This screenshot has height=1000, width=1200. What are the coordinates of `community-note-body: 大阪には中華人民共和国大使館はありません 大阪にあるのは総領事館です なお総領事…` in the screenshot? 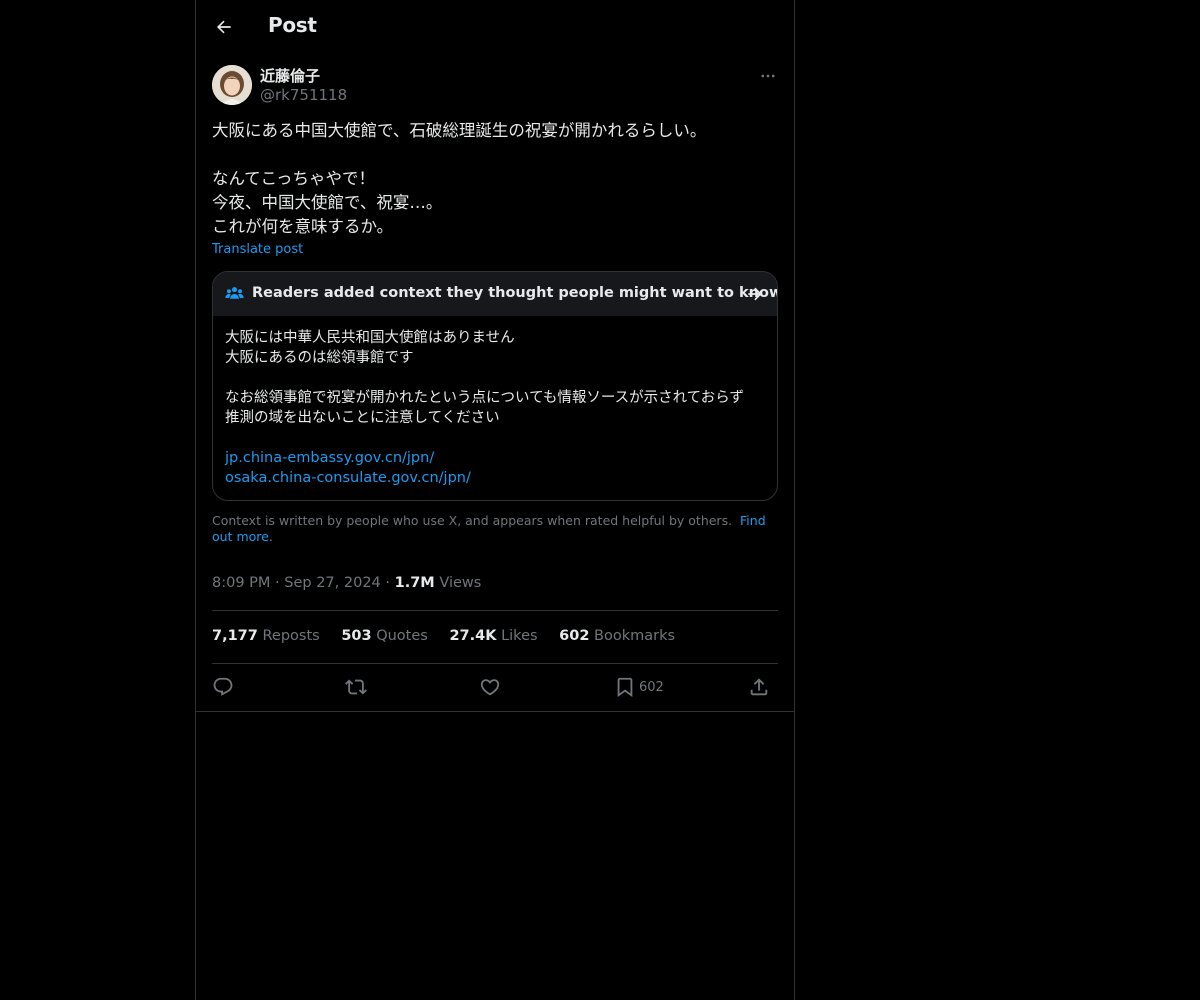 It's located at (497, 408).